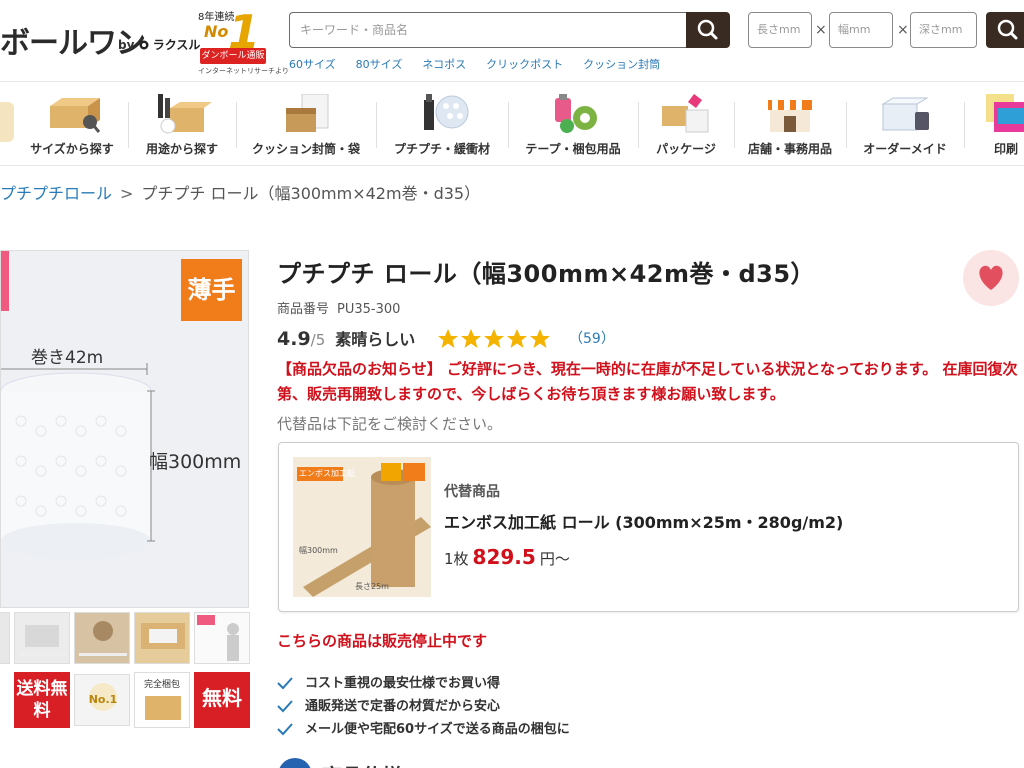 Image resolution: width=1024 pixels, height=768 pixels. What do you see at coordinates (72, 149) in the screenshot?
I see `category-label: サイズから探す` at bounding box center [72, 149].